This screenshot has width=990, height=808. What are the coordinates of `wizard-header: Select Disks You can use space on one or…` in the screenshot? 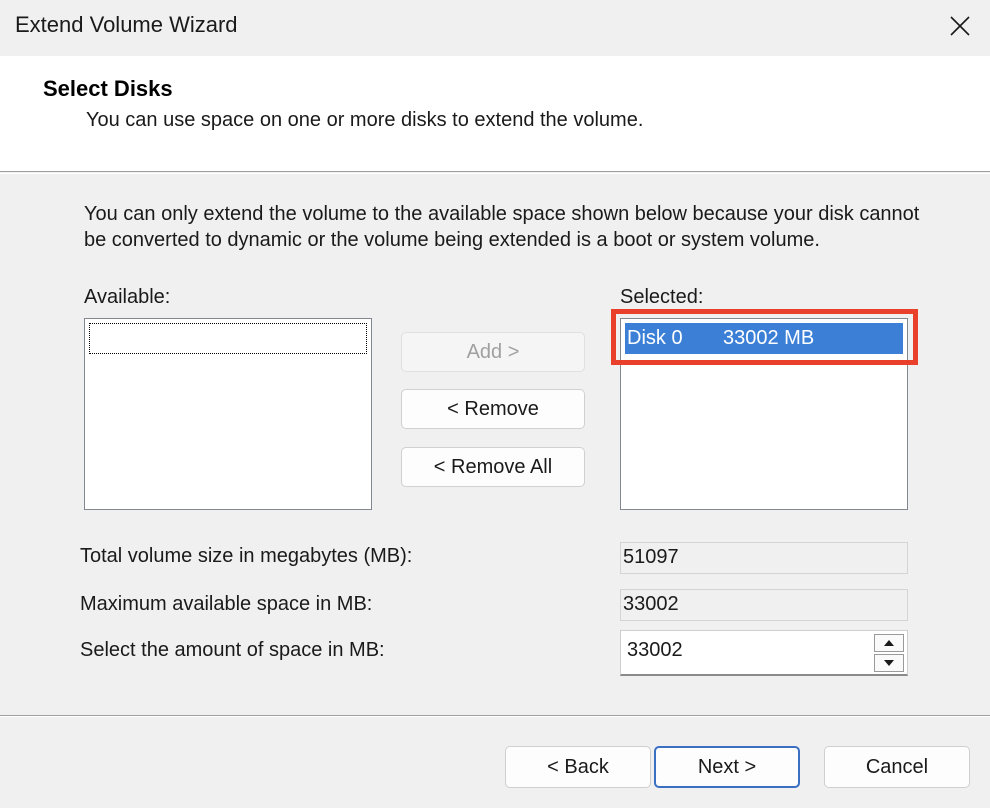 It's located at (495, 114).